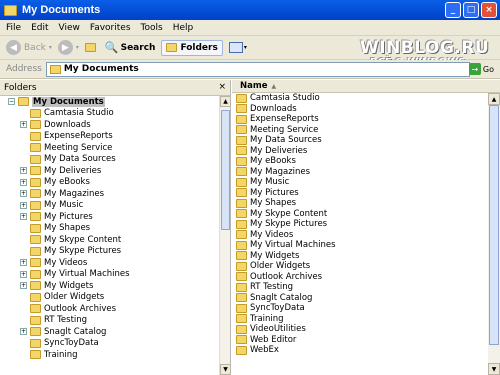 The width and height of the screenshot is (500, 375). I want to click on file-list-item: My Shapes, so click(360, 203).